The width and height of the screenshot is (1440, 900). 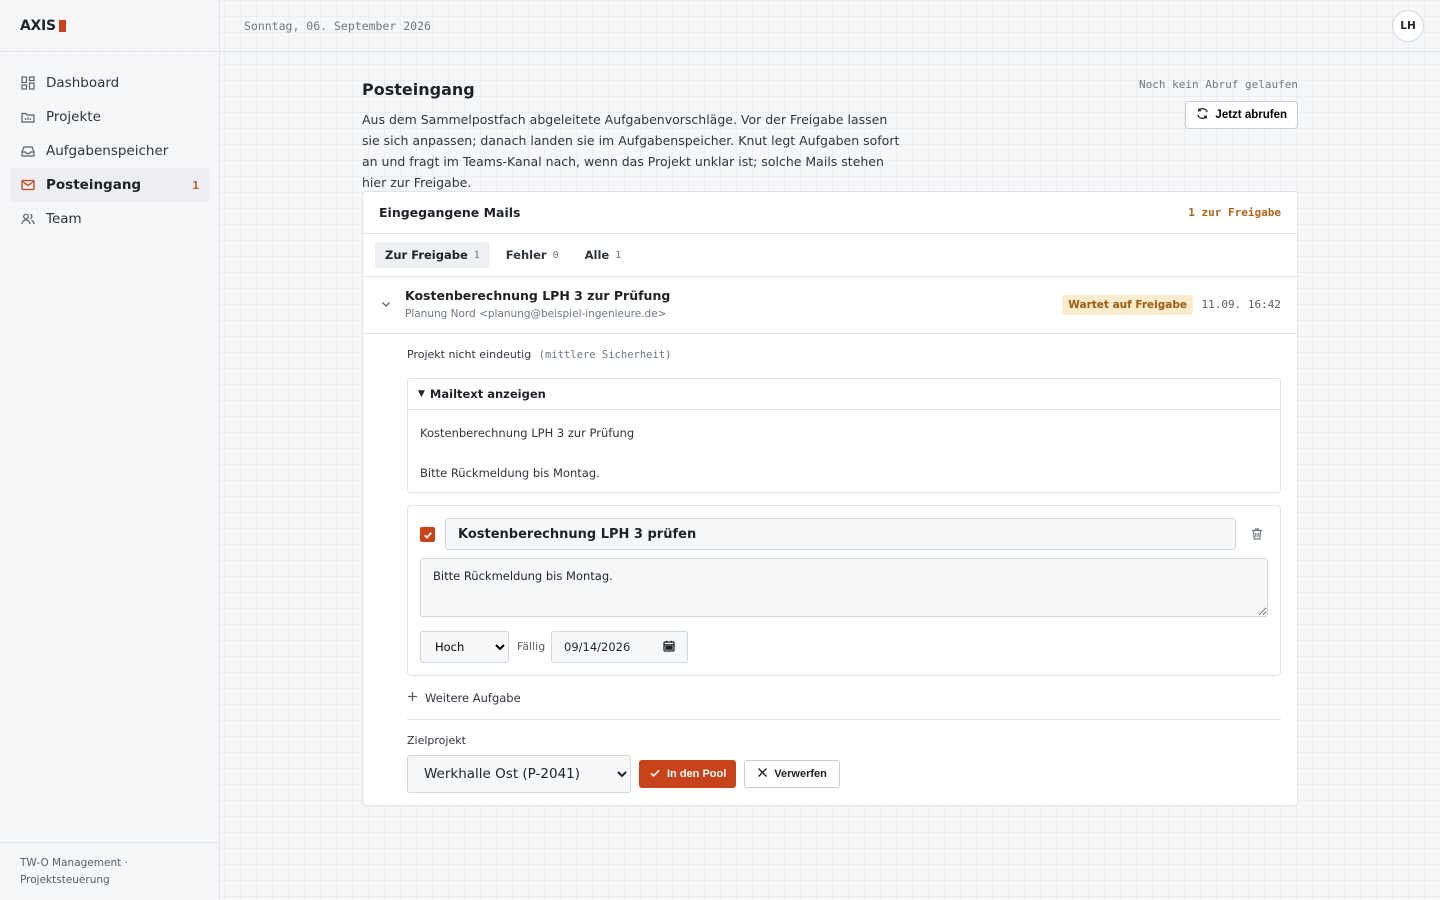 What do you see at coordinates (526, 255) in the screenshot?
I see `tab-label: Fehler` at bounding box center [526, 255].